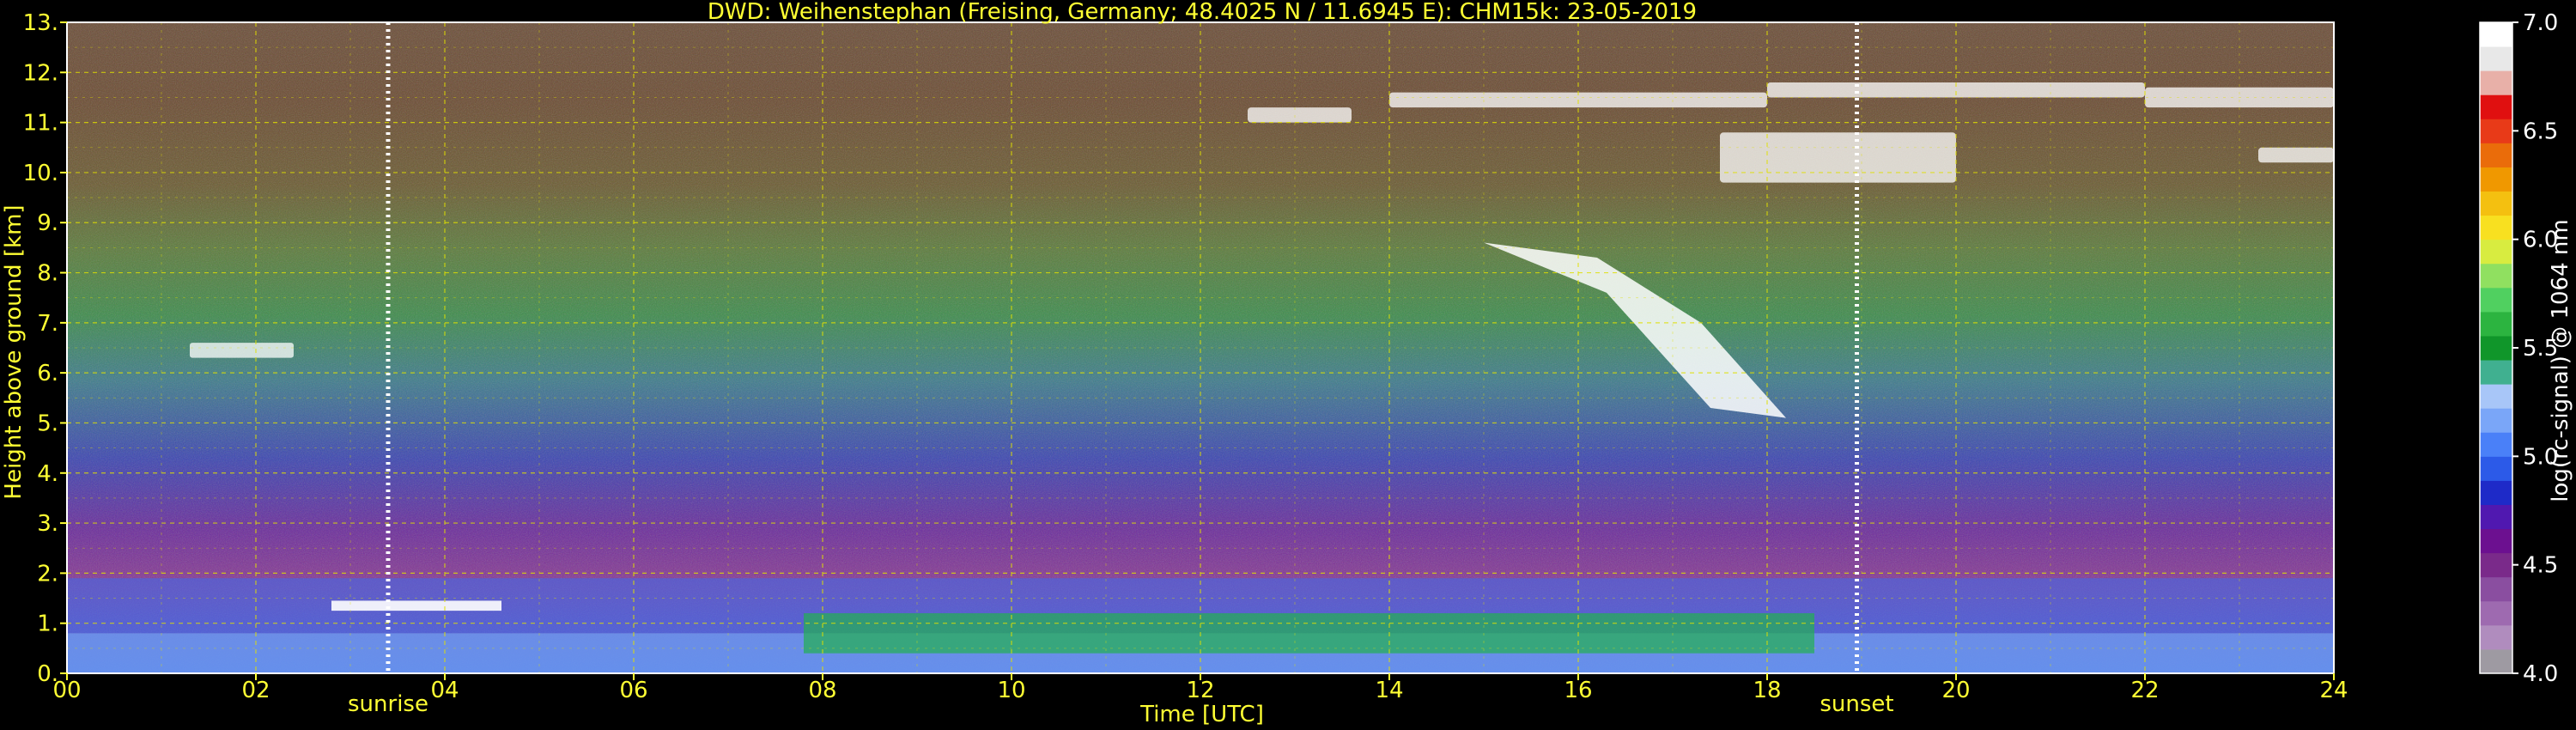 Image resolution: width=2576 pixels, height=730 pixels. What do you see at coordinates (48, 674) in the screenshot?
I see `y-tick-label: 0.` at bounding box center [48, 674].